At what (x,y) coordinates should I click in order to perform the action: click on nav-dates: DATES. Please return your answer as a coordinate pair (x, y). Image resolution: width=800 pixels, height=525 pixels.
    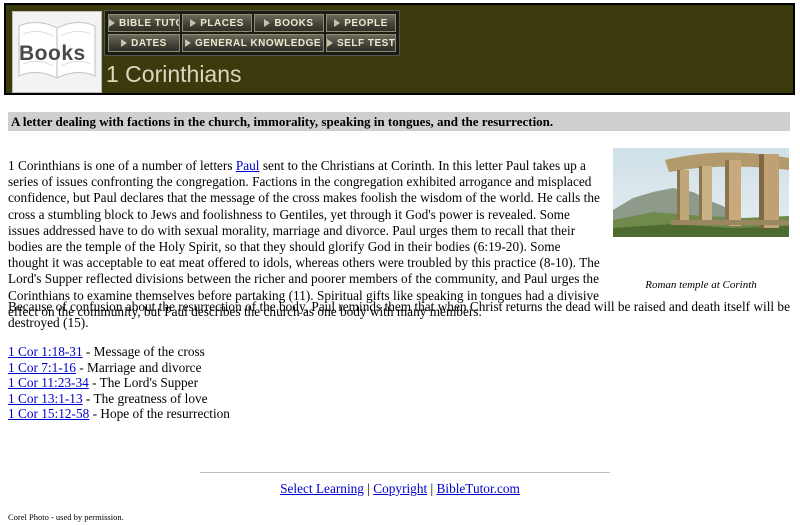
    Looking at the image, I should click on (144, 43).